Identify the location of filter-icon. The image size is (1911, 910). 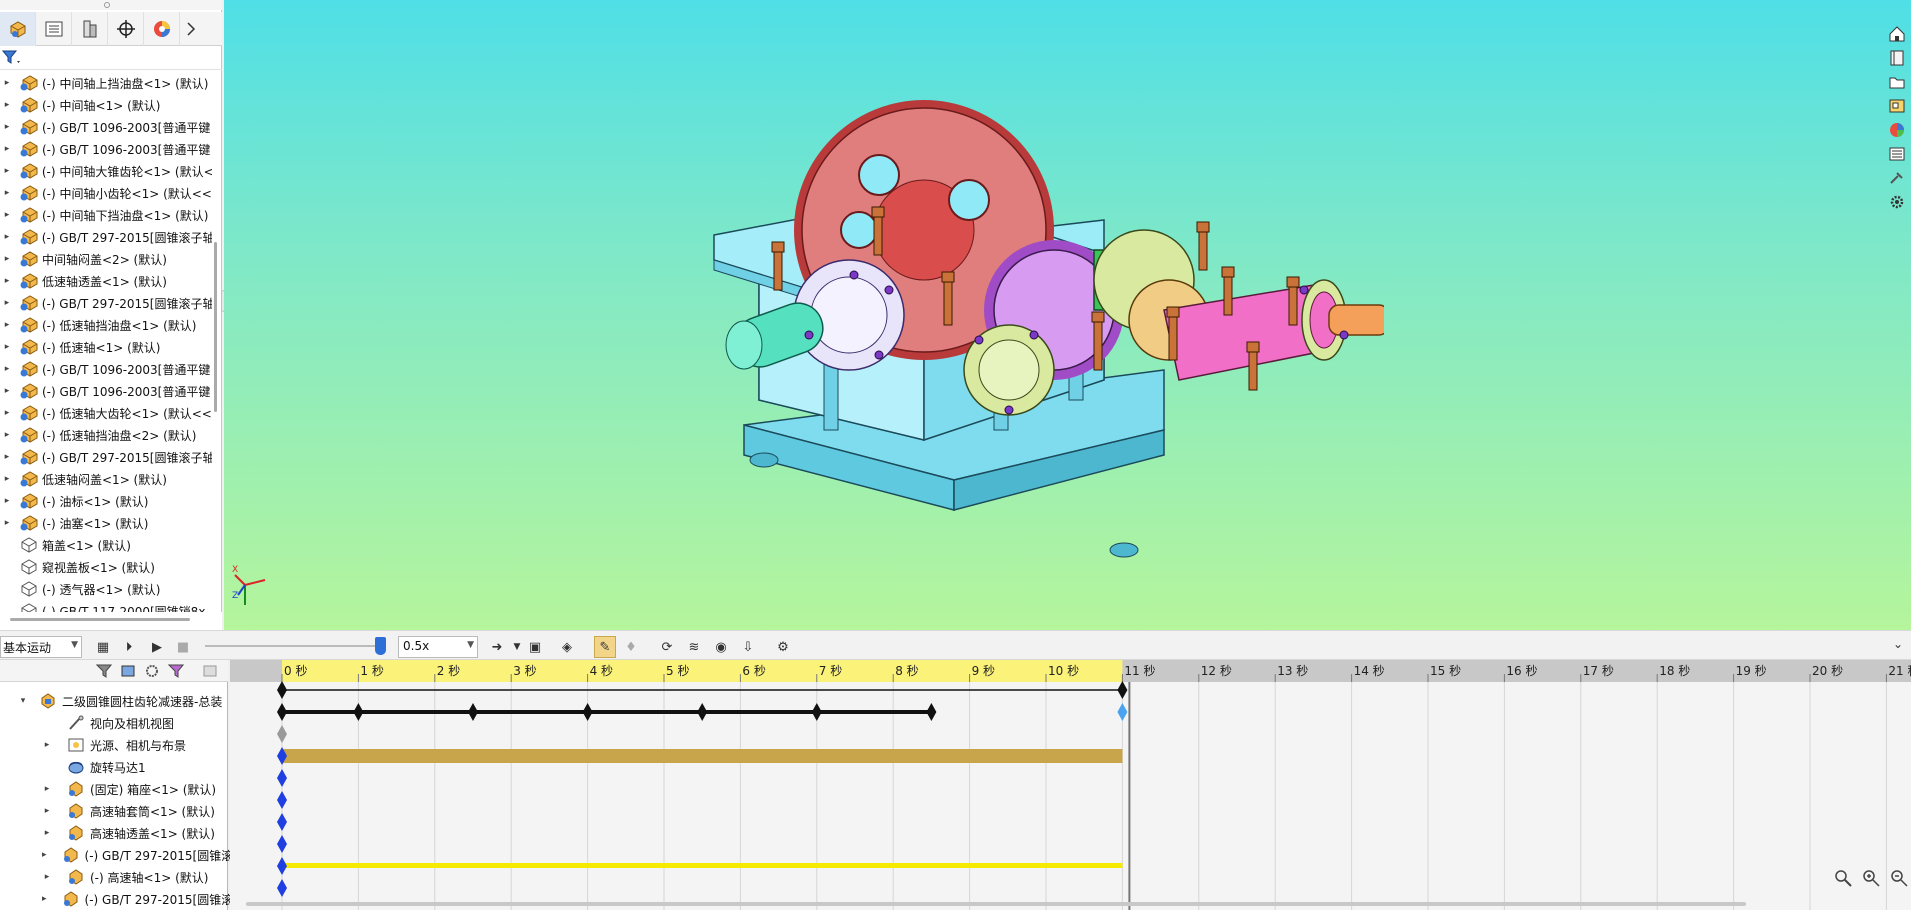
(12, 58).